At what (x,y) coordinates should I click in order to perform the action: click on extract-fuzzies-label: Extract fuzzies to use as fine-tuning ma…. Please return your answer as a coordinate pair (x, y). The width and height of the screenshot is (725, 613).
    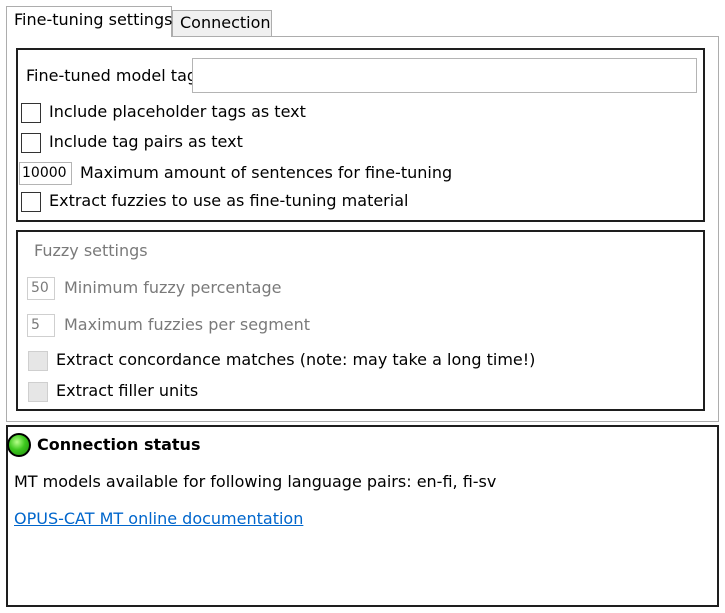
    Looking at the image, I should click on (229, 200).